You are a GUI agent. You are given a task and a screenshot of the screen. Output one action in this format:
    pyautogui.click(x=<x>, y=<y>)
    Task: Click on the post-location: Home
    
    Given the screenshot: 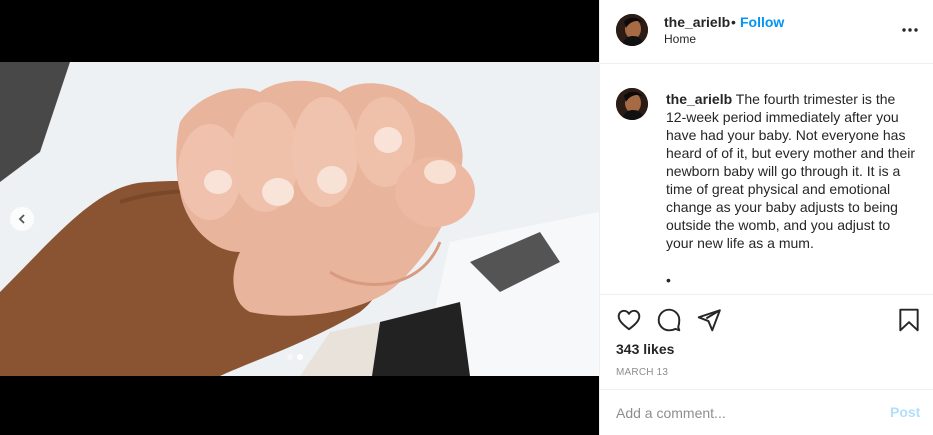 What is the action you would take?
    pyautogui.click(x=680, y=39)
    